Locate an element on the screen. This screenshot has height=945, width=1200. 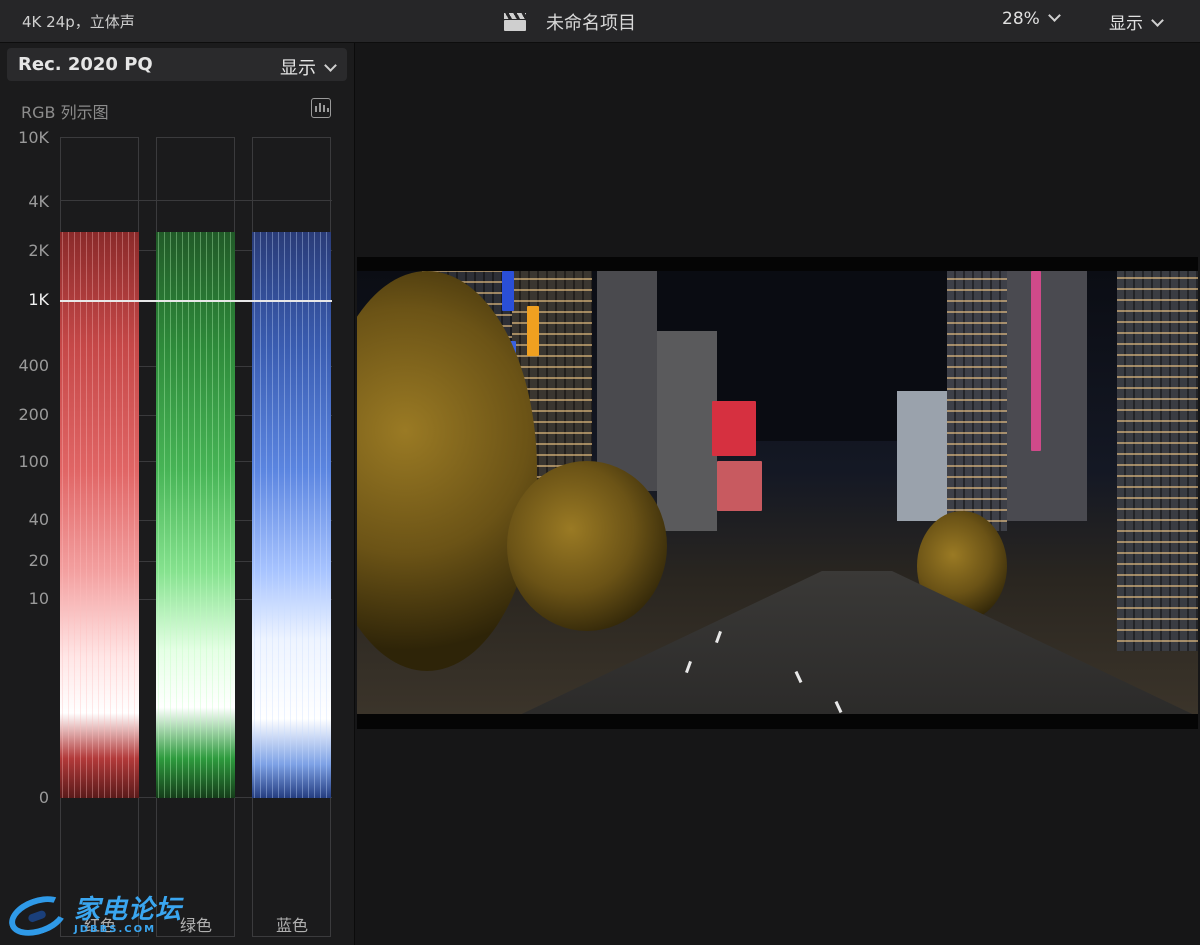
y-tick-4k: 4K is located at coordinates (38, 201).